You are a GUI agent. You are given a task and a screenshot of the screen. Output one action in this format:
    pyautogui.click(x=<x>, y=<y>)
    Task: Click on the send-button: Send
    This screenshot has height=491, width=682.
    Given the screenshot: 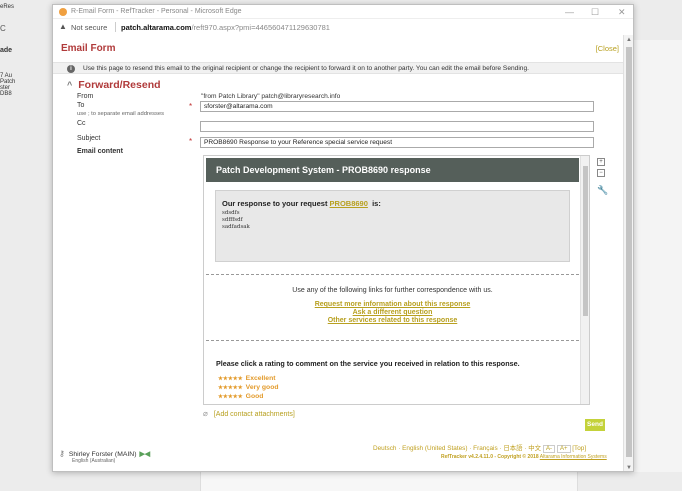 What is the action you would take?
    pyautogui.click(x=595, y=425)
    